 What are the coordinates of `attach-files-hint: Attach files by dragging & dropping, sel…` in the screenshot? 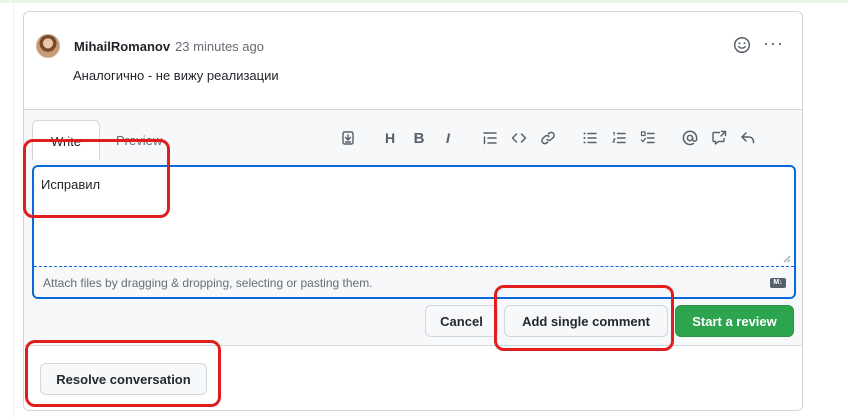 It's located at (208, 283).